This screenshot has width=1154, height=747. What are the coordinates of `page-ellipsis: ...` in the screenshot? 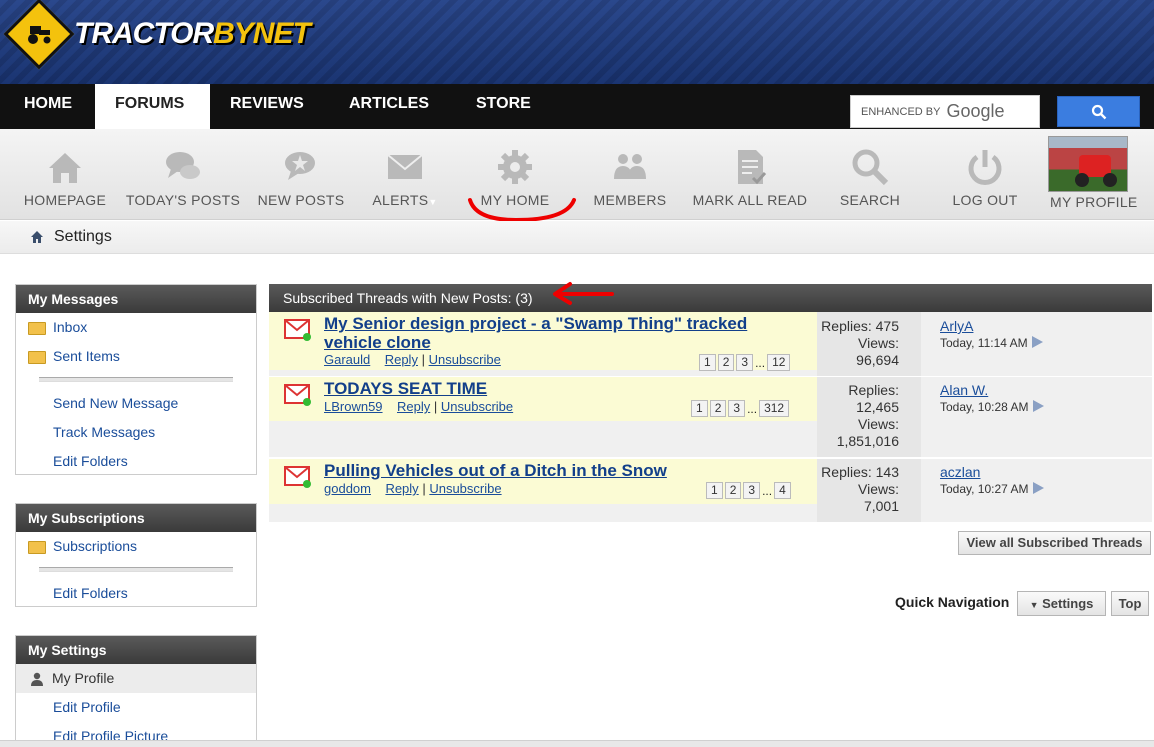 It's located at (760, 362).